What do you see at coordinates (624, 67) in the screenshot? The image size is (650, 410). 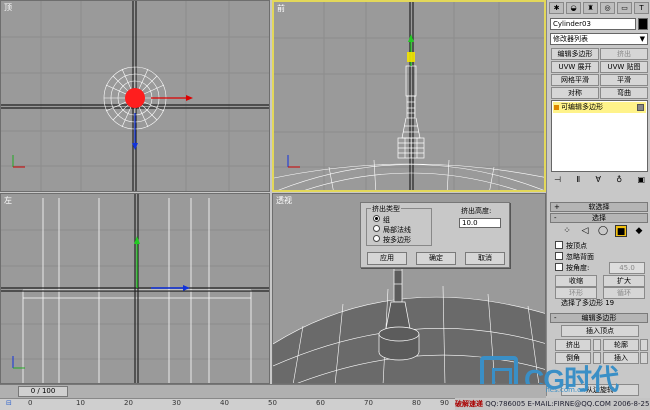 I see `modifier-button: UVW 贴图` at bounding box center [624, 67].